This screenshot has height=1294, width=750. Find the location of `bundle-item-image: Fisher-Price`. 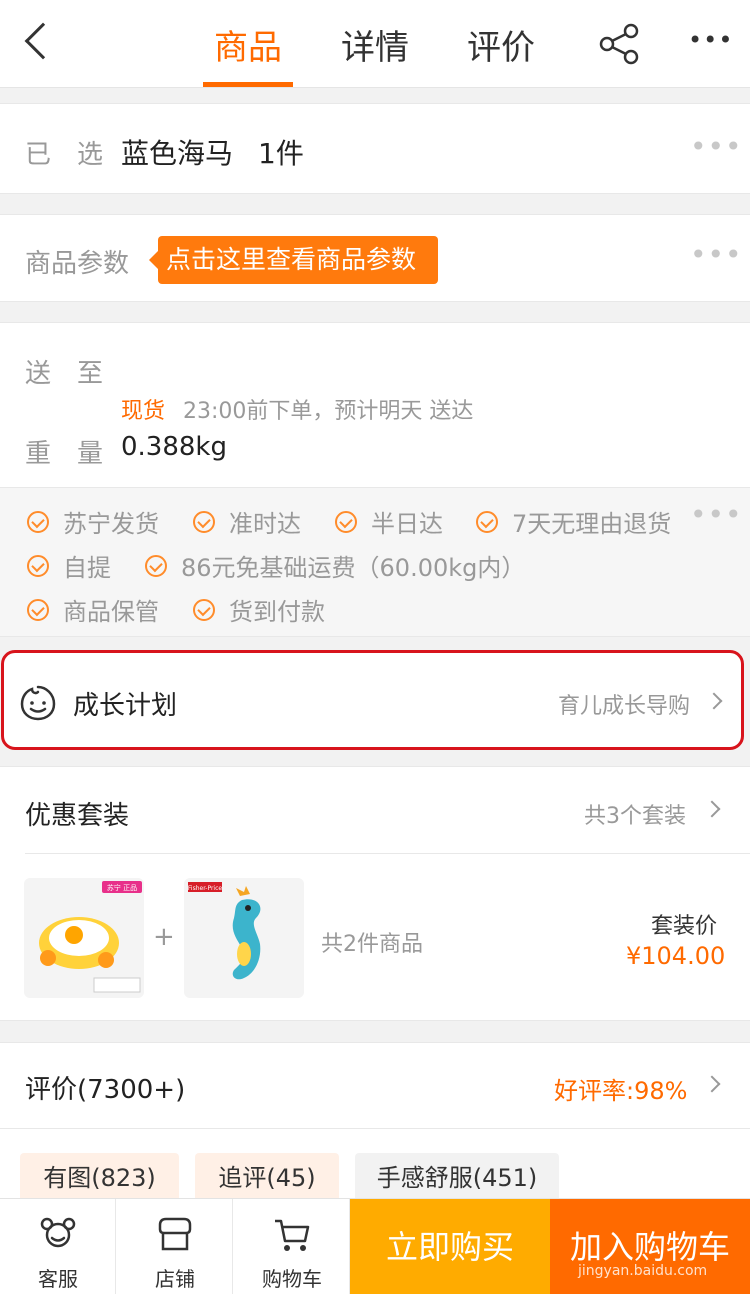

bundle-item-image: Fisher-Price is located at coordinates (244, 938).